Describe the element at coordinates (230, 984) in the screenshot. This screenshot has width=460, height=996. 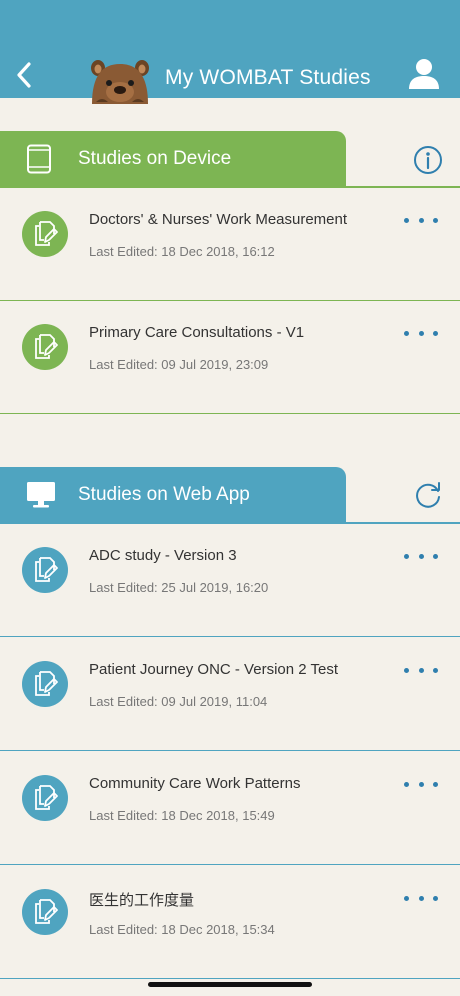
I see `home-indicator` at that location.